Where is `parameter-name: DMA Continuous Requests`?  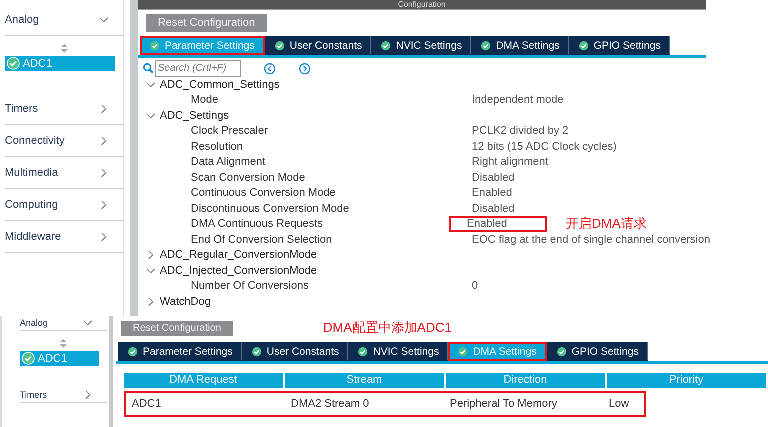
parameter-name: DMA Continuous Requests is located at coordinates (257, 224).